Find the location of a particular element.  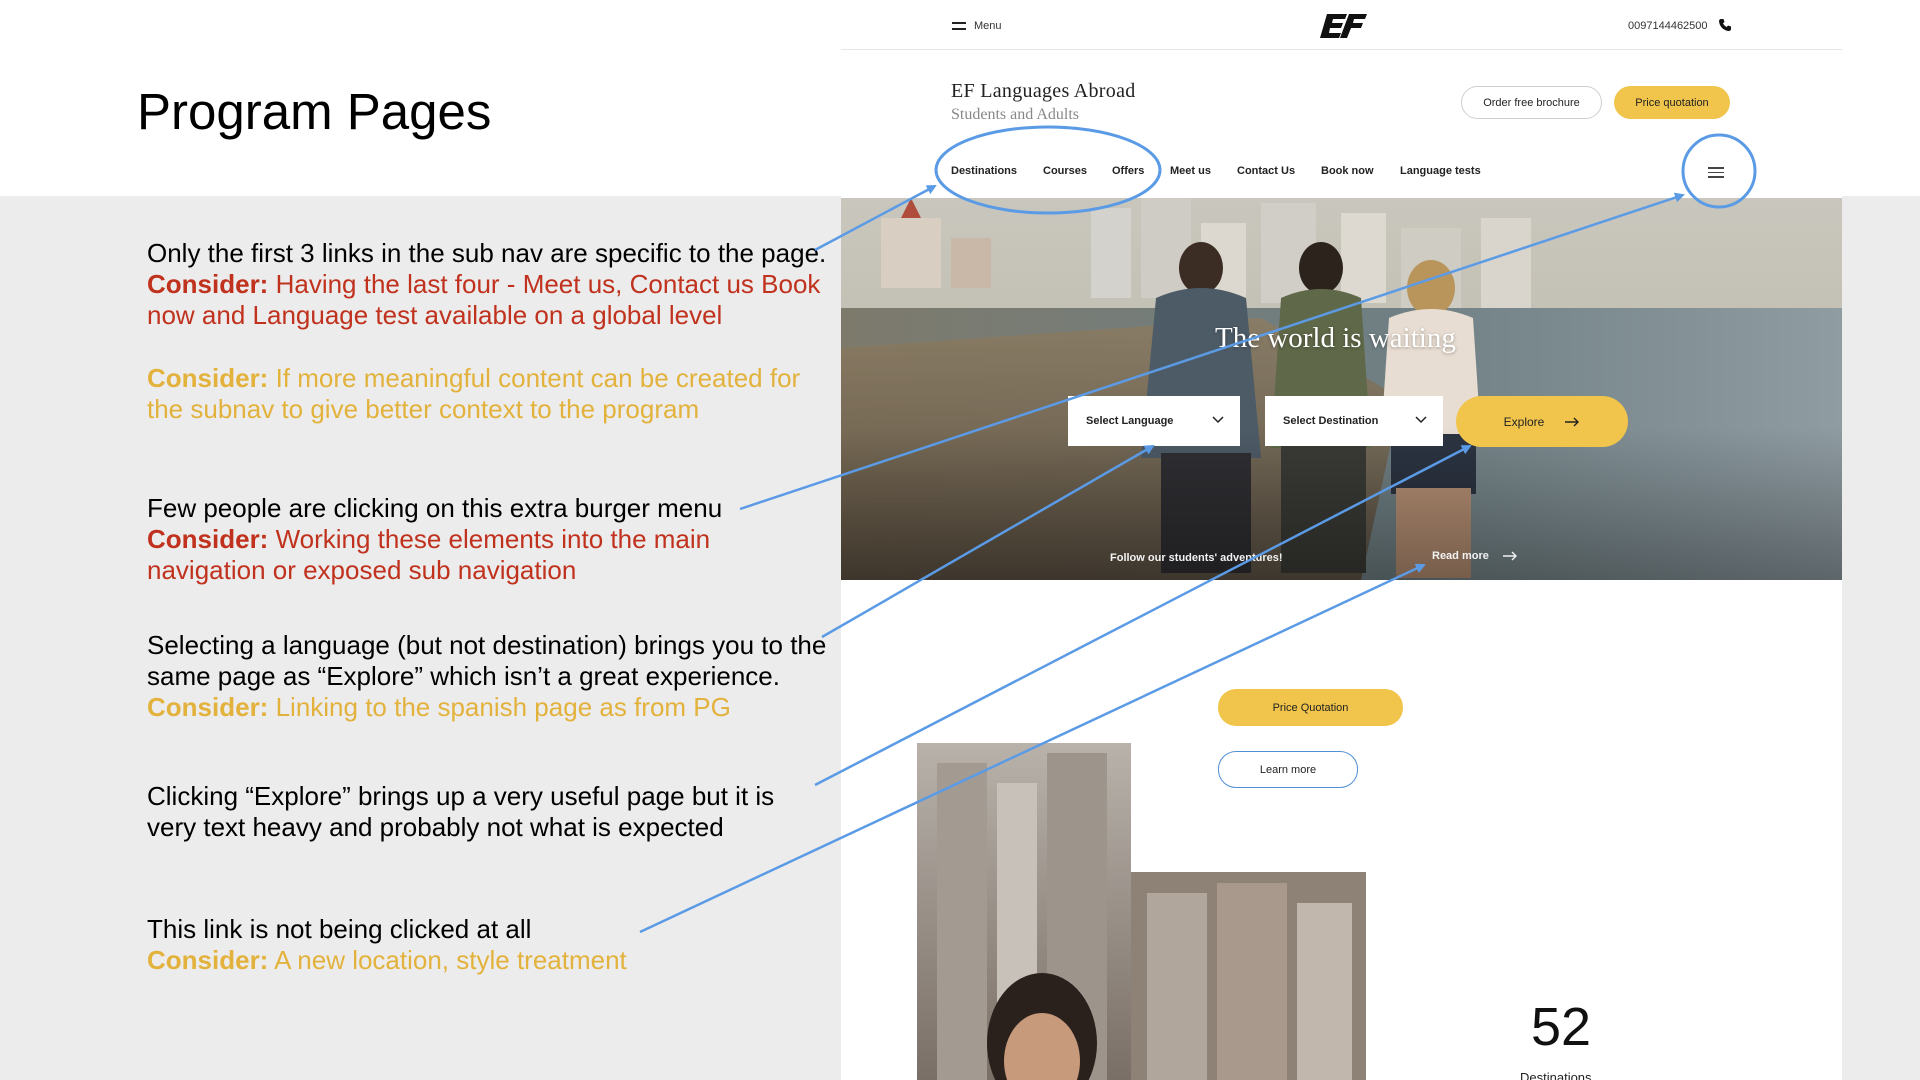

explore-label: Explore is located at coordinates (1524, 421).